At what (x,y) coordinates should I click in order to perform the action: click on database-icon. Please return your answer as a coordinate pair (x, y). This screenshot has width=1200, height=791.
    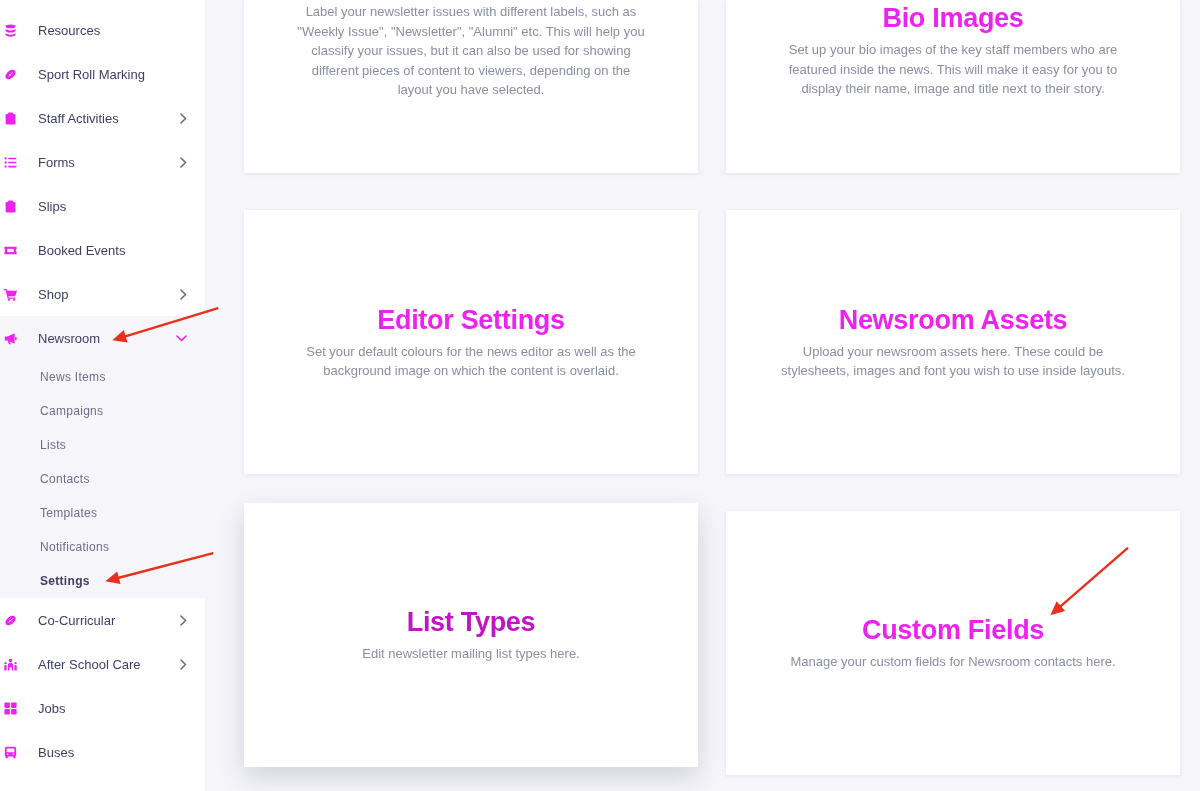
    Looking at the image, I should click on (10, 30).